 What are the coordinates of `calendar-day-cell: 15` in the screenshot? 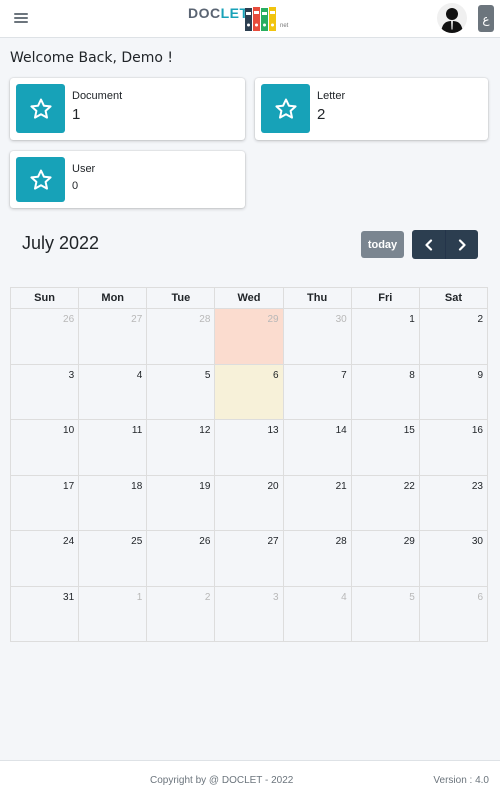 It's located at (385, 447).